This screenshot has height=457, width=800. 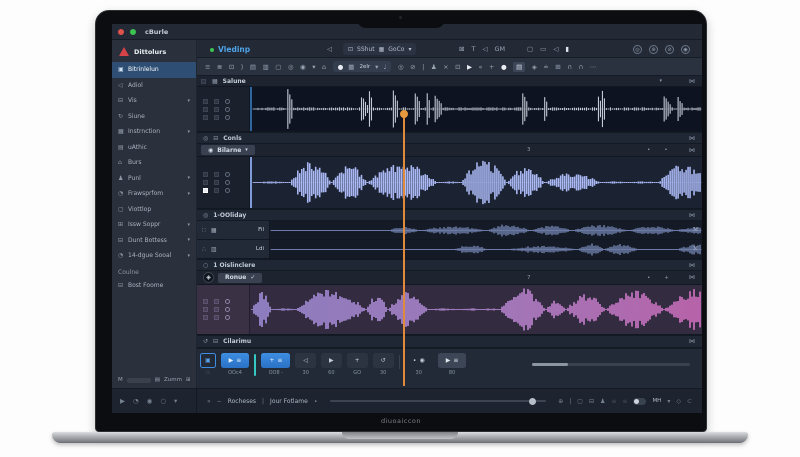 What do you see at coordinates (136, 401) in the screenshot?
I see `clock-icon: ◔` at bounding box center [136, 401].